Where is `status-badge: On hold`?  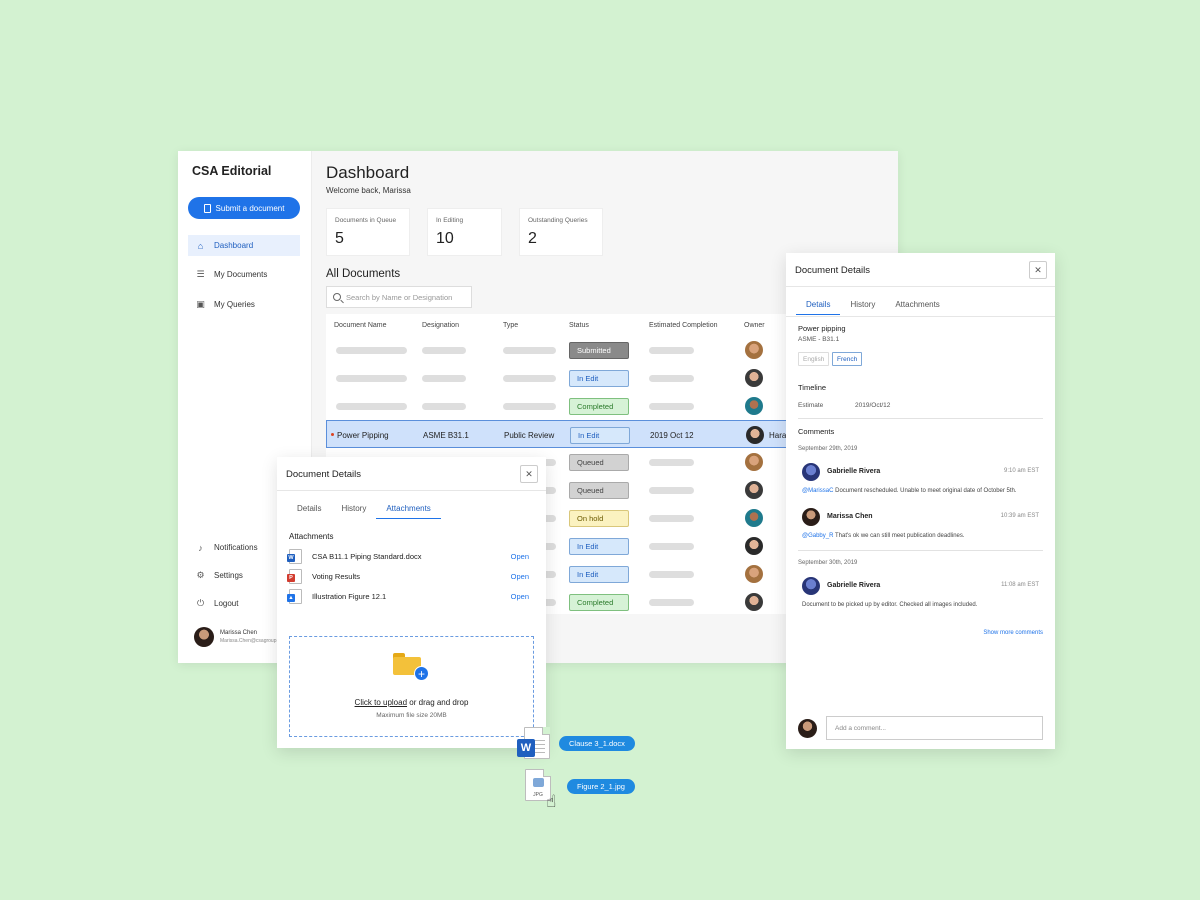
status-badge: On hold is located at coordinates (599, 518).